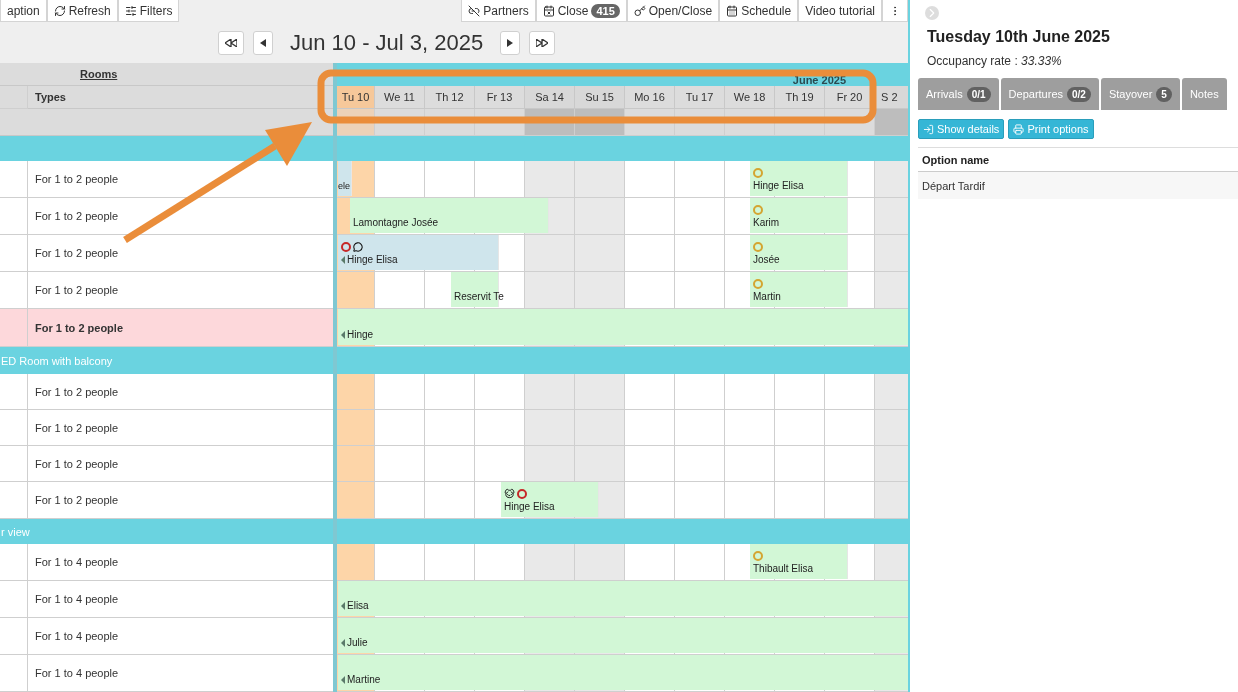  What do you see at coordinates (732, 10) in the screenshot?
I see `calendar-icon` at bounding box center [732, 10].